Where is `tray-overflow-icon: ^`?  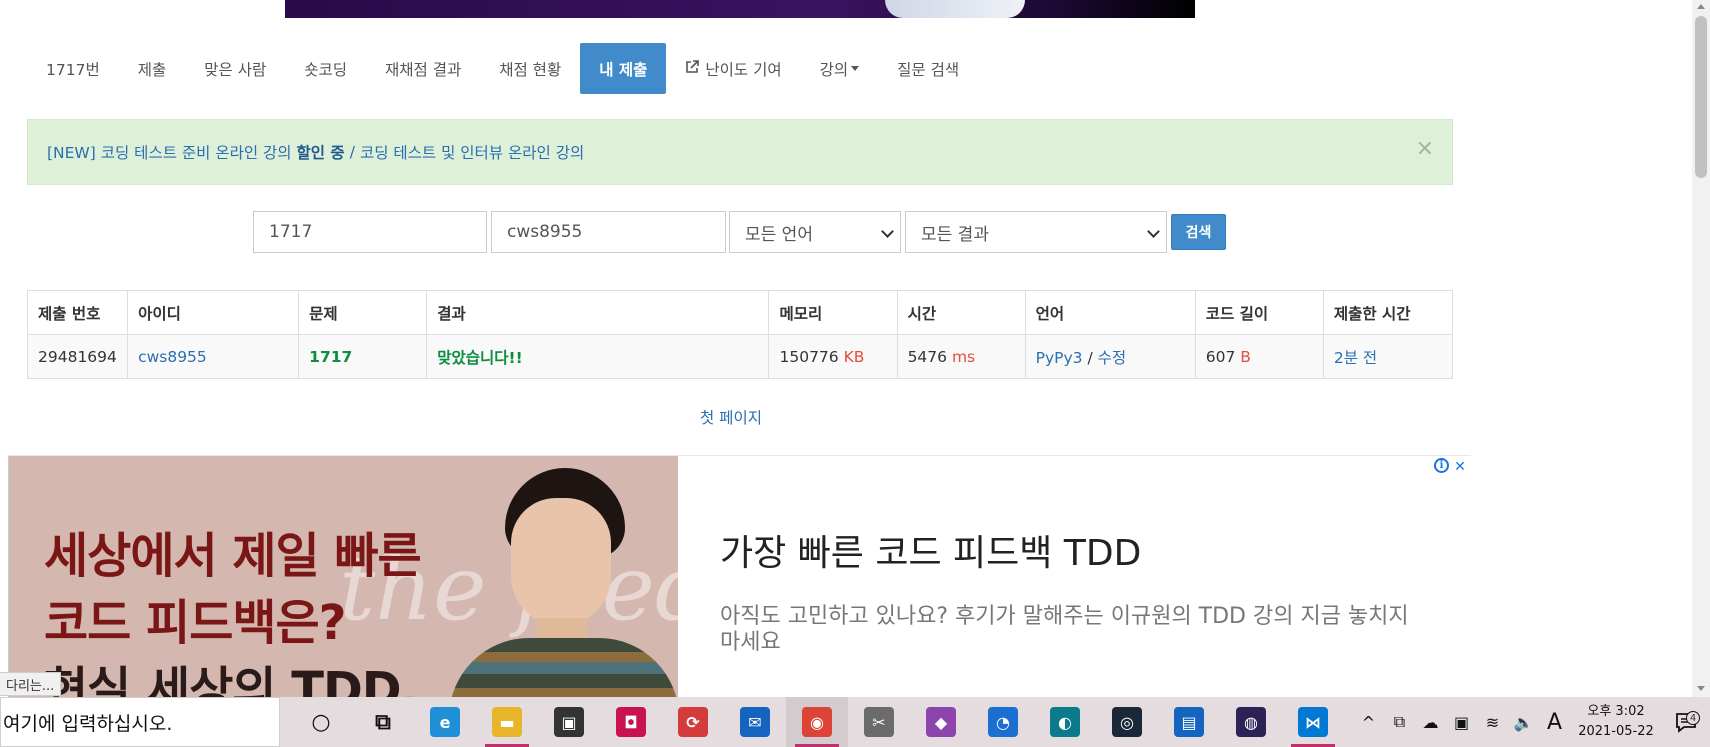 tray-overflow-icon: ^ is located at coordinates (1368, 722).